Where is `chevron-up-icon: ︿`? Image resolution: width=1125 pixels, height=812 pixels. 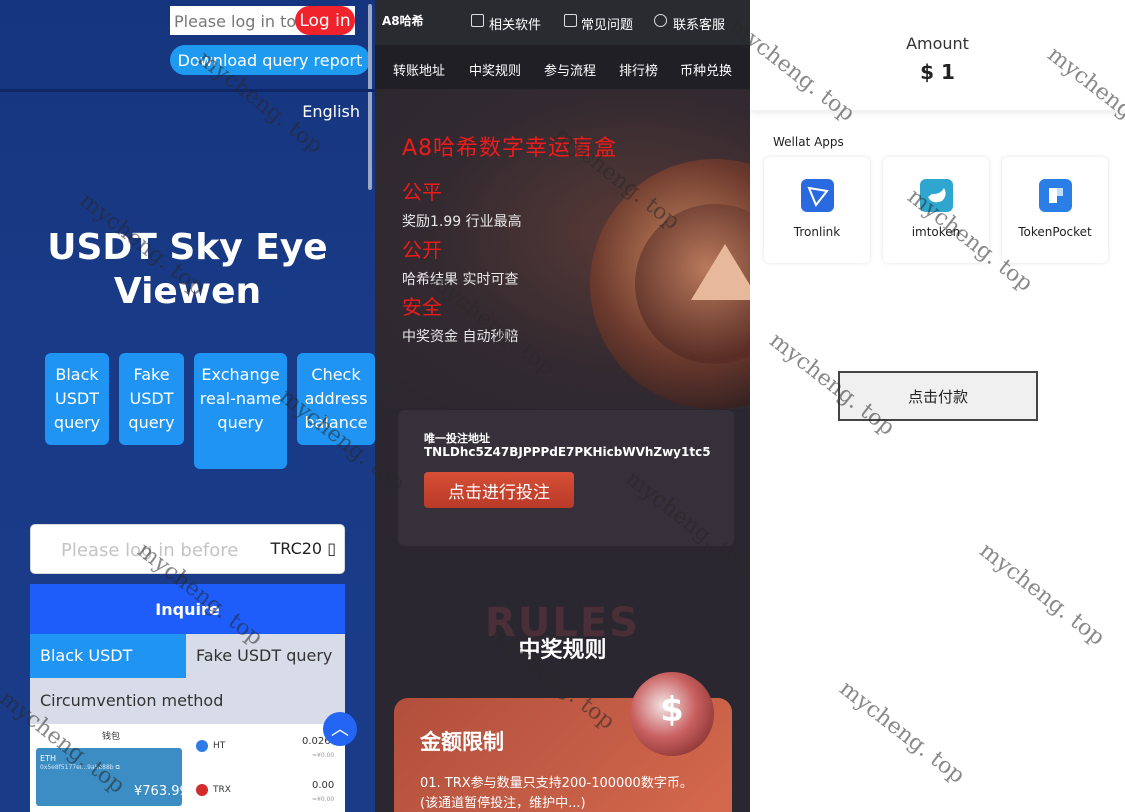
chevron-up-icon: ︿ is located at coordinates (340, 729).